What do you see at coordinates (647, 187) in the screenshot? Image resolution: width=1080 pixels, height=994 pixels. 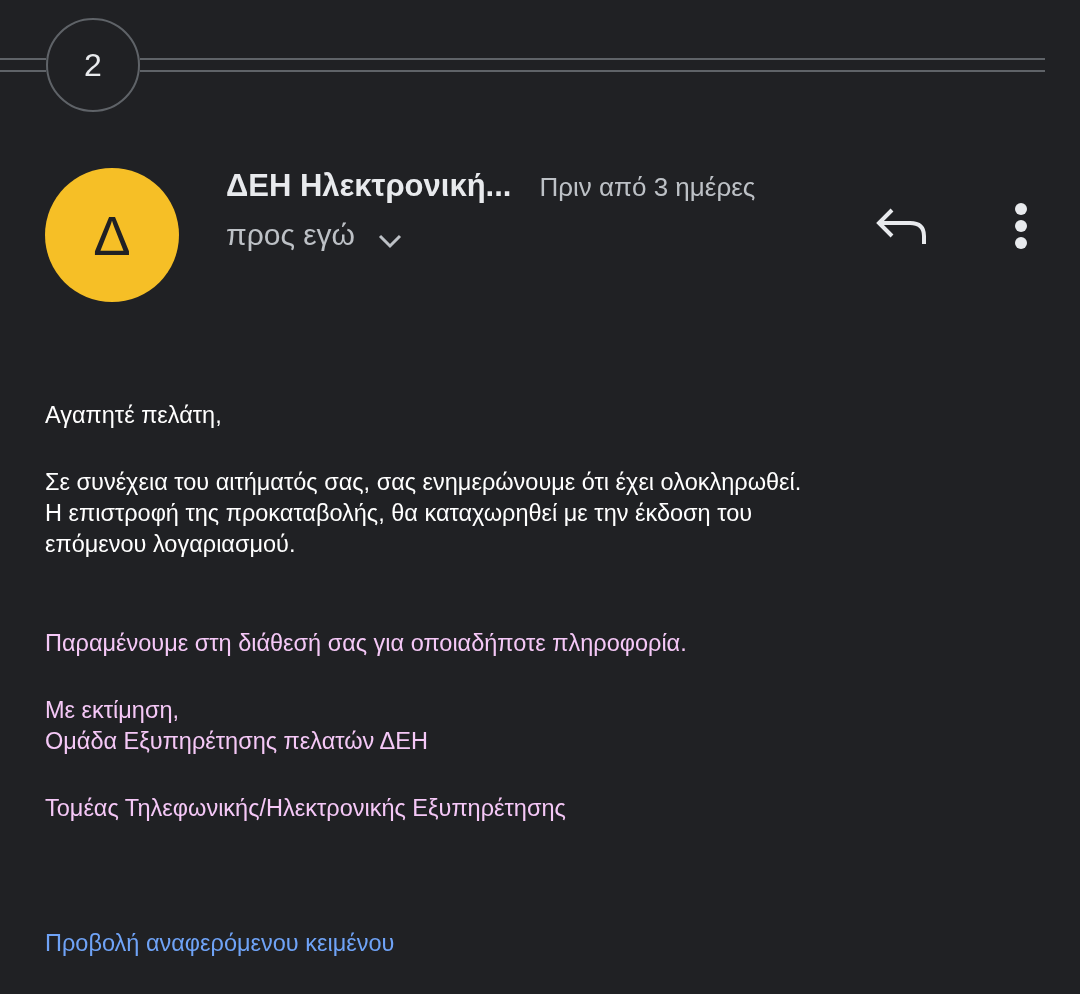 I see `message-time: Πριν από 3 ημέρες` at bounding box center [647, 187].